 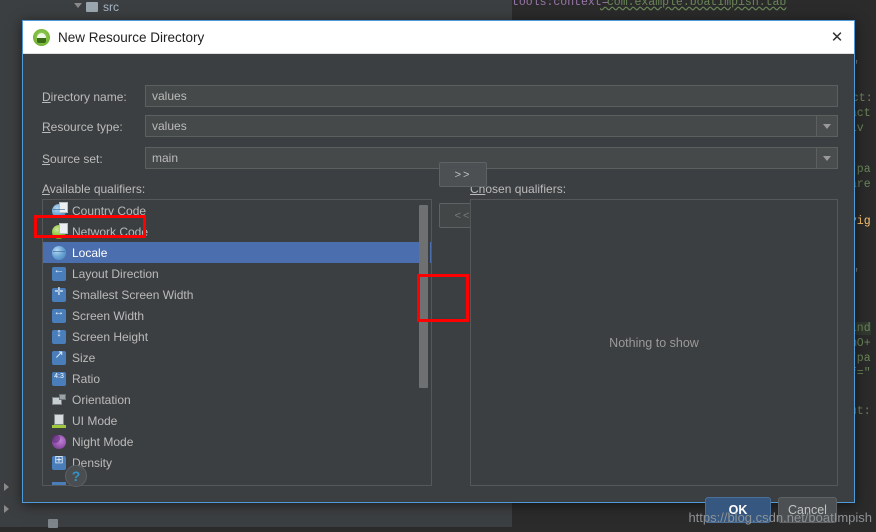 What do you see at coordinates (108, 315) in the screenshot?
I see `qualifier-label: Screen Width` at bounding box center [108, 315].